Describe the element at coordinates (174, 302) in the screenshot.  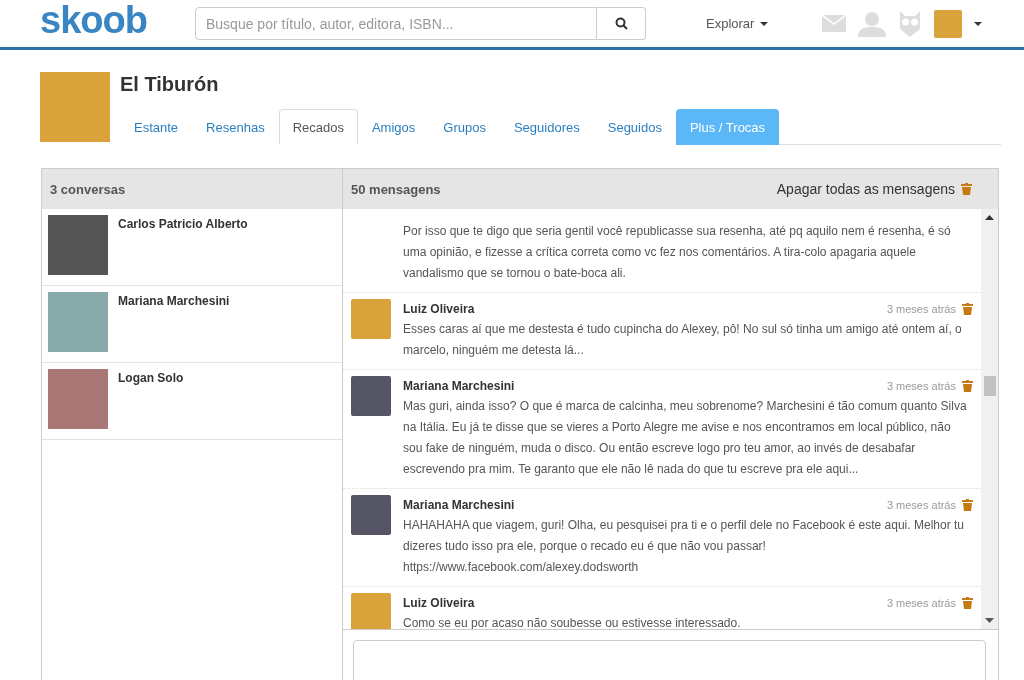
I see `conversation-name: Mariana Marchesini` at that location.